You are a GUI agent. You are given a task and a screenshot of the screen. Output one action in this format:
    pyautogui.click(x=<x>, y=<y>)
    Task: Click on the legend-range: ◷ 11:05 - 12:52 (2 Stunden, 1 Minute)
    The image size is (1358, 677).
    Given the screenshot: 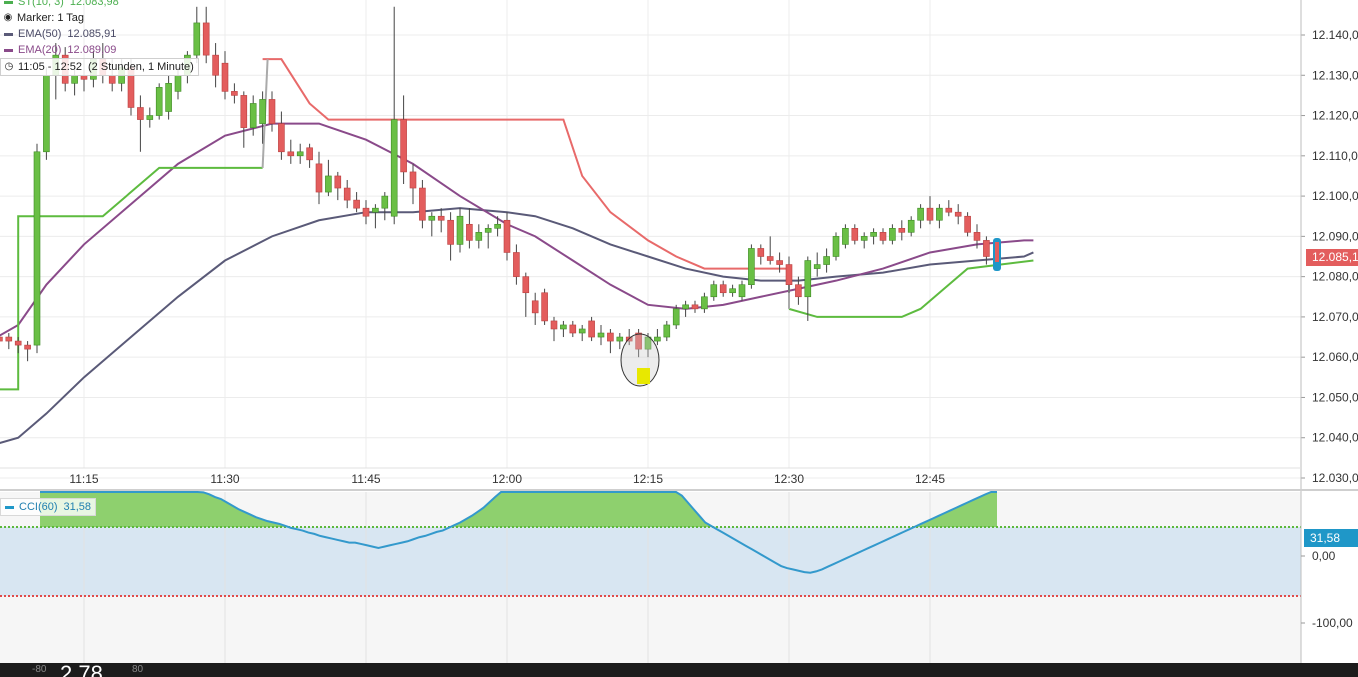 What is the action you would take?
    pyautogui.click(x=99, y=67)
    